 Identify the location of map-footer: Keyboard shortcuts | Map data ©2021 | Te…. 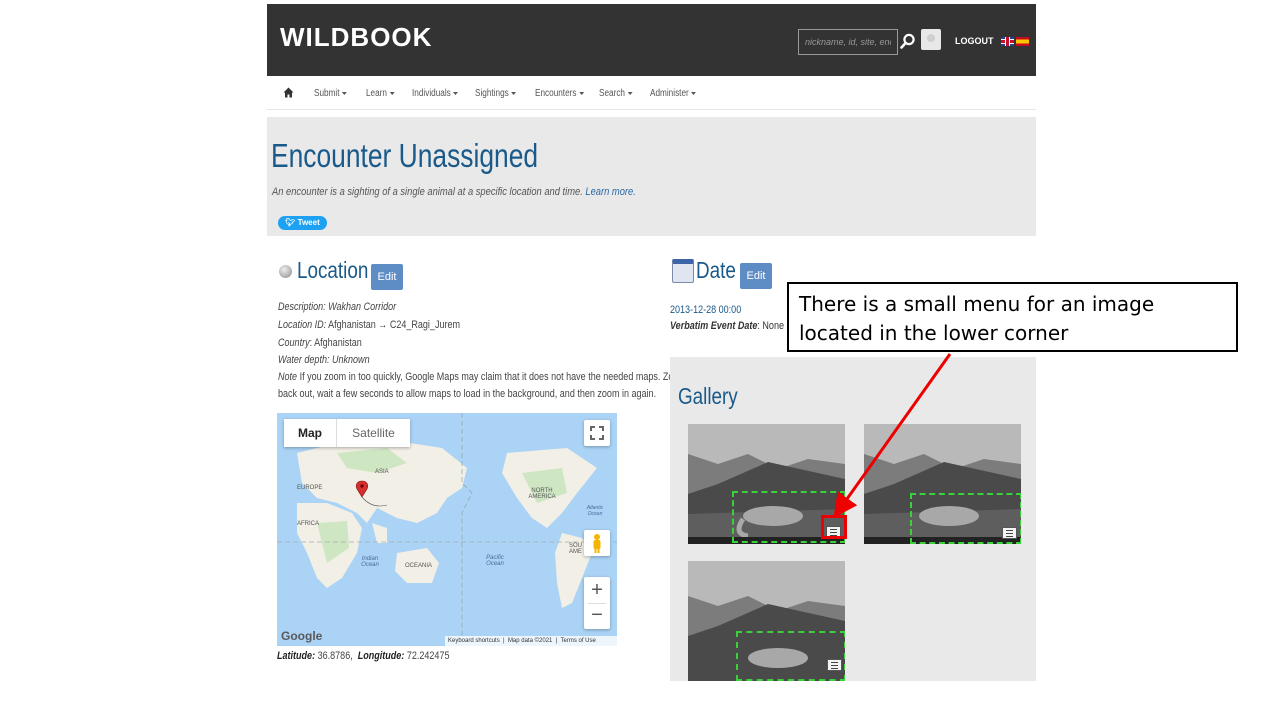
(531, 641).